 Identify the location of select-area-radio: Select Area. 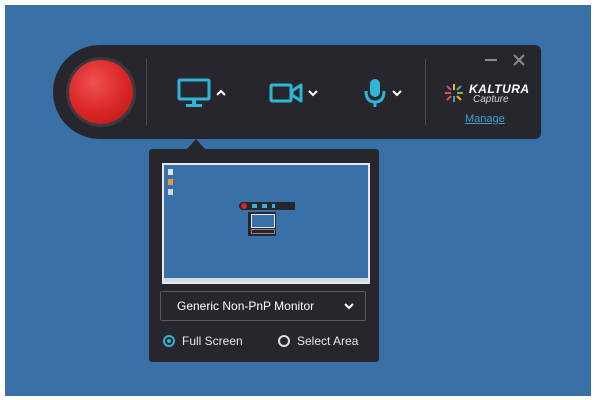
(318, 341).